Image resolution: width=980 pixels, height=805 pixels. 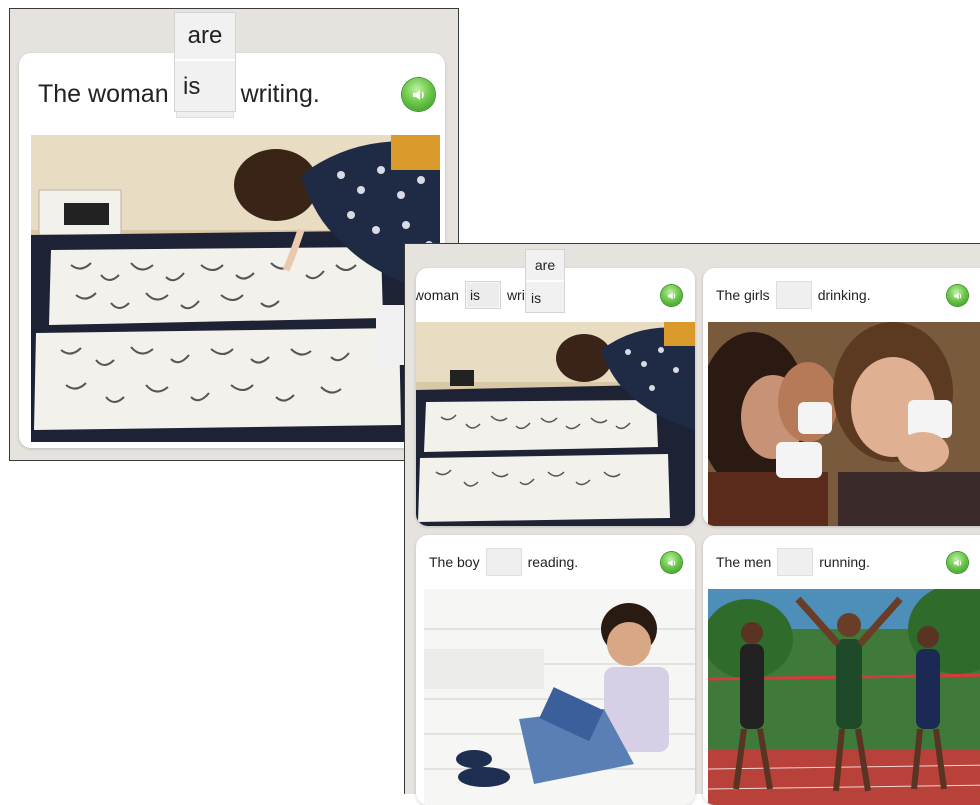 What do you see at coordinates (743, 295) in the screenshot?
I see `prompt-before: The girls` at bounding box center [743, 295].